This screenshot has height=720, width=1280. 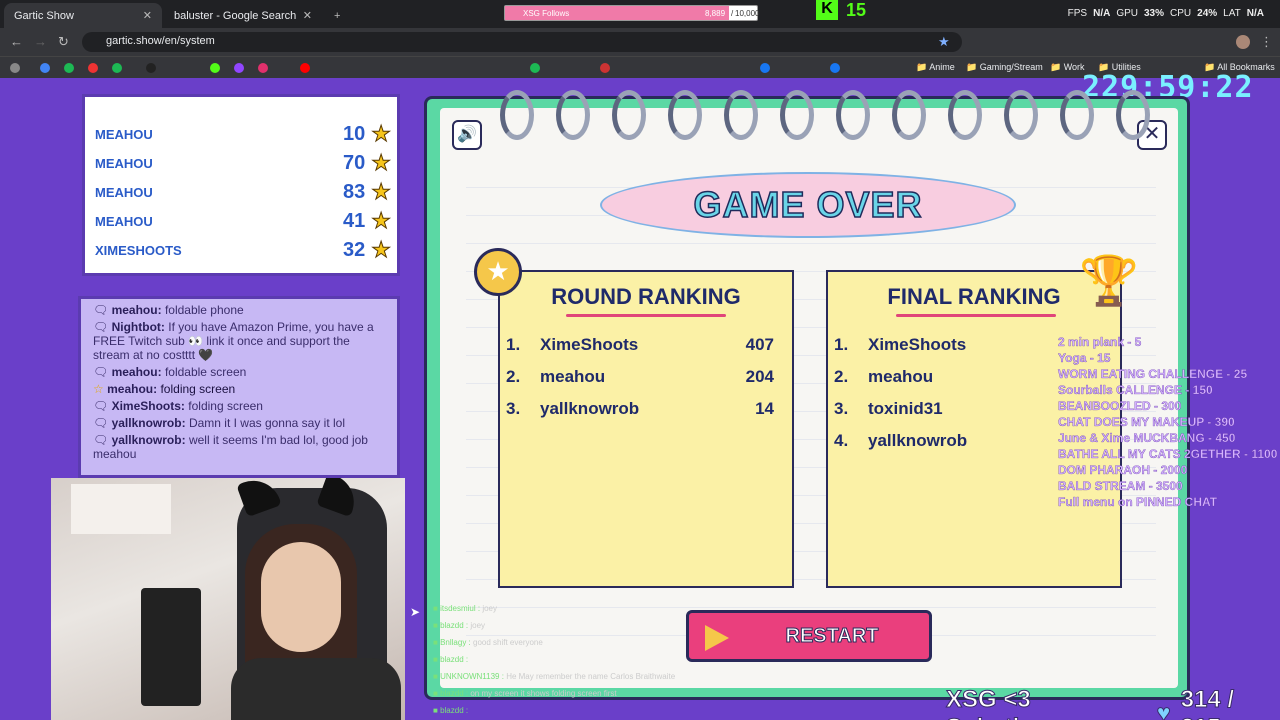 What do you see at coordinates (944, 345) in the screenshot?
I see `final-ranking-row: 1. XimeShoots` at bounding box center [944, 345].